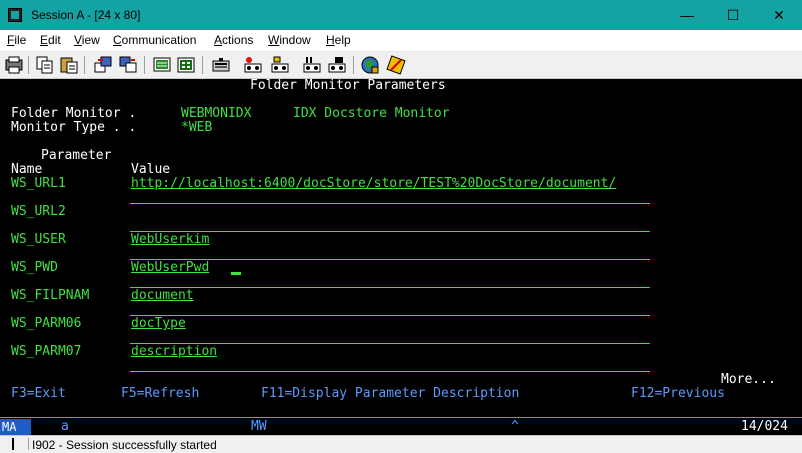 This screenshot has width=802, height=453. What do you see at coordinates (236, 273) in the screenshot?
I see `text-cursor` at bounding box center [236, 273].